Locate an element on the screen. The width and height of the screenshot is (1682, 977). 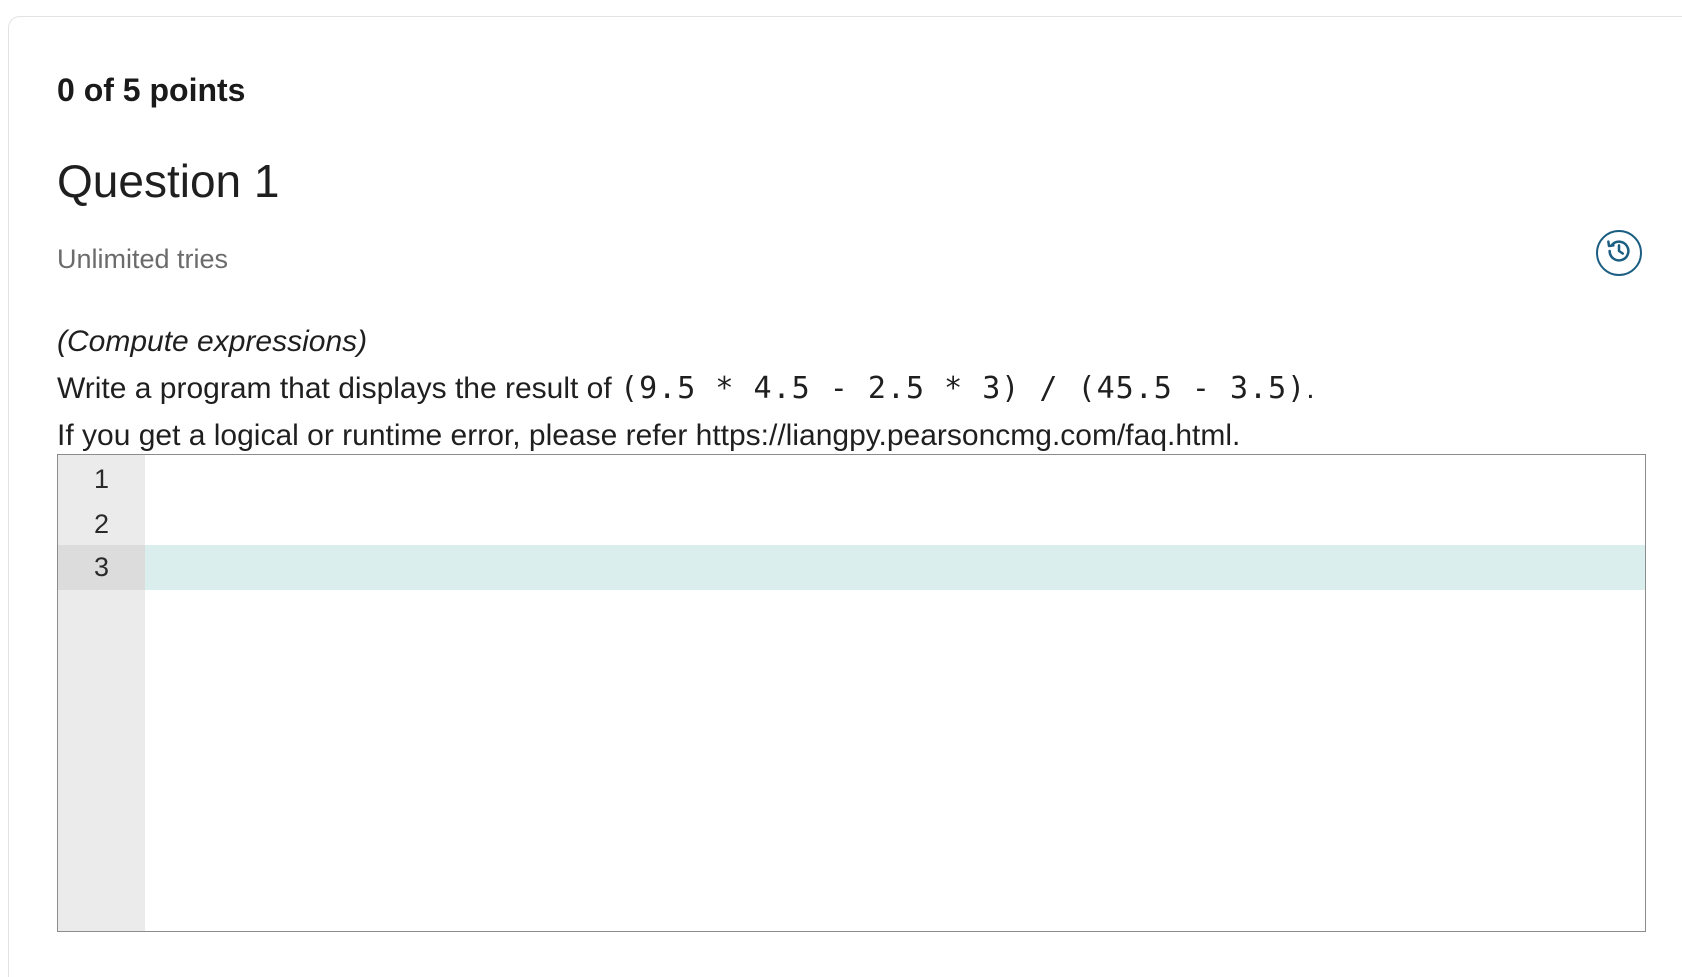
tries-label: Unlimited tries is located at coordinates (143, 259).